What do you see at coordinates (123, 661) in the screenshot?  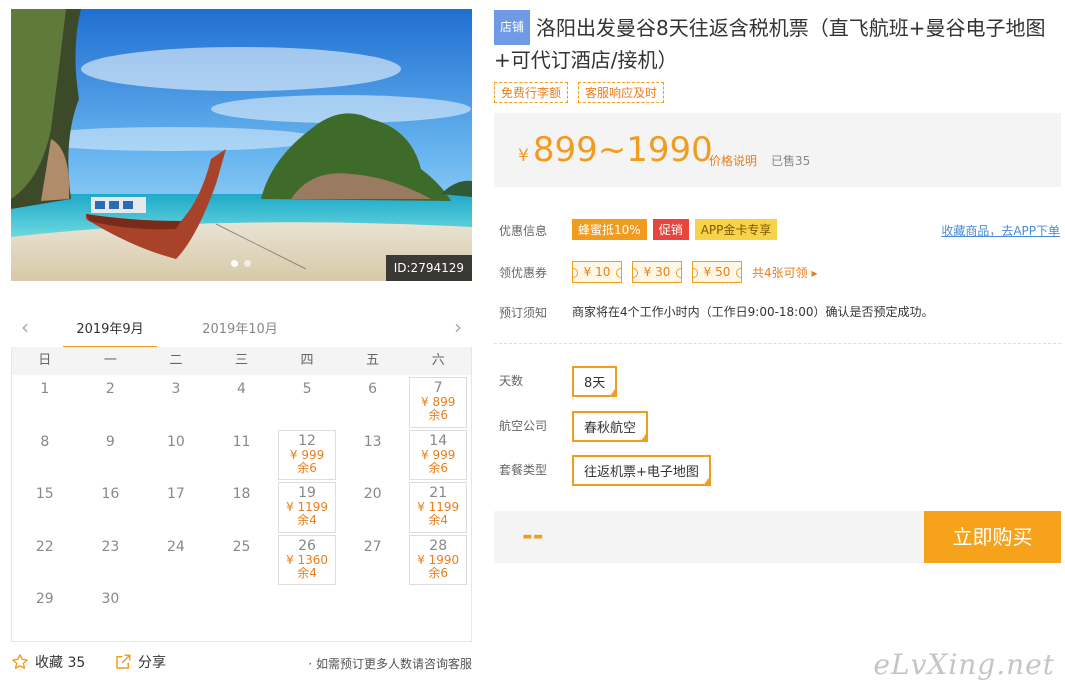 I see `share-icon` at bounding box center [123, 661].